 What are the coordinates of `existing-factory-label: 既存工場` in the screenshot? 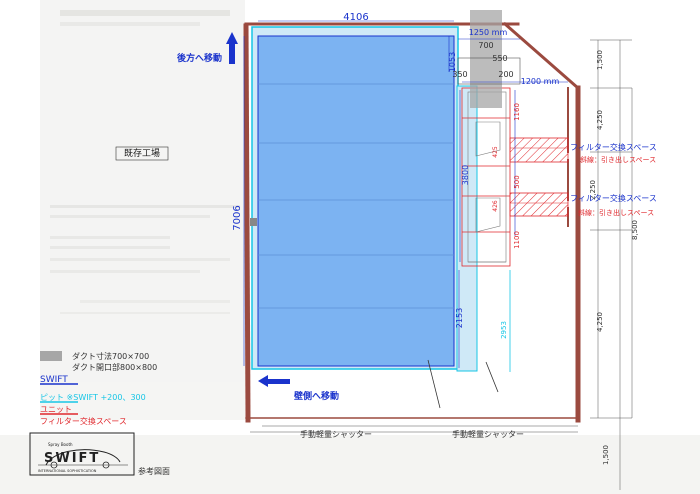 It's located at (142, 153).